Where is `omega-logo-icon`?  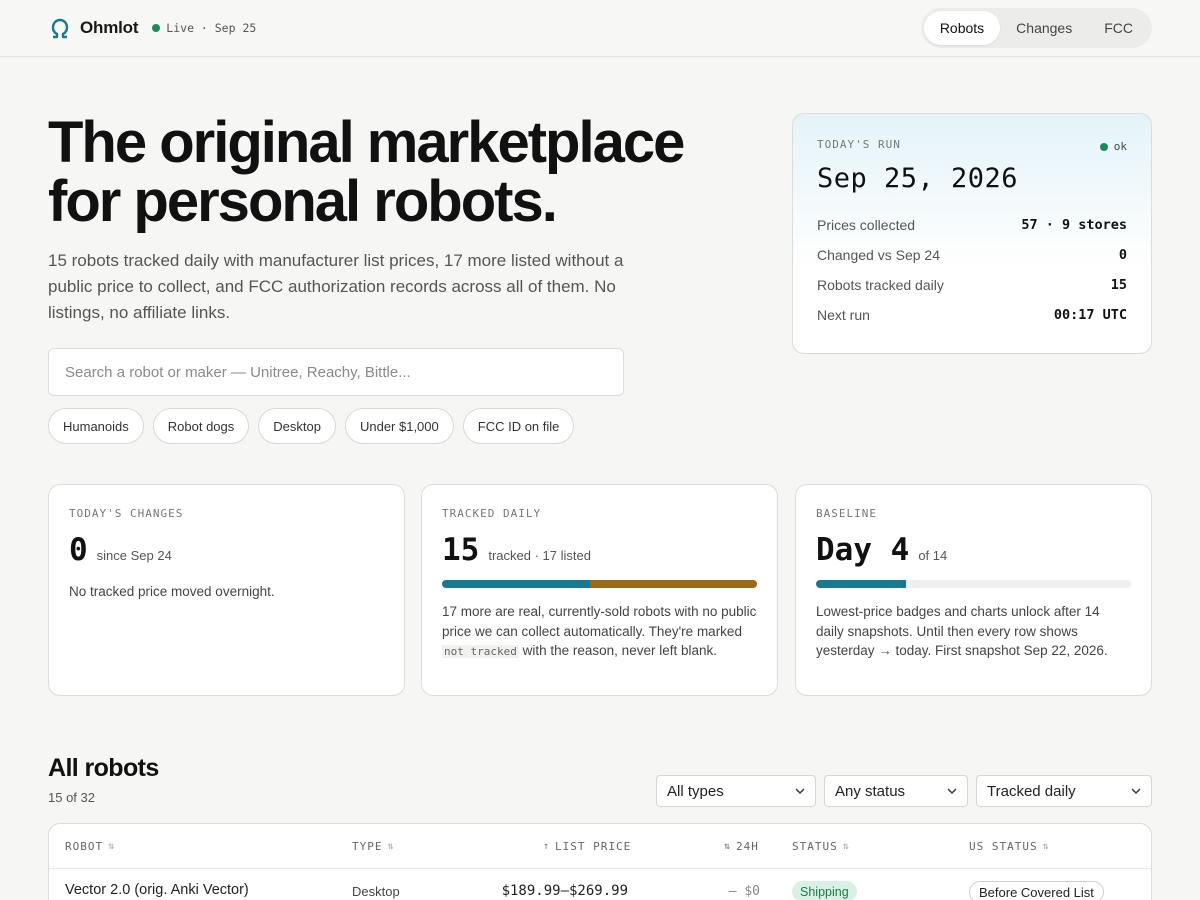 omega-logo-icon is located at coordinates (60, 28).